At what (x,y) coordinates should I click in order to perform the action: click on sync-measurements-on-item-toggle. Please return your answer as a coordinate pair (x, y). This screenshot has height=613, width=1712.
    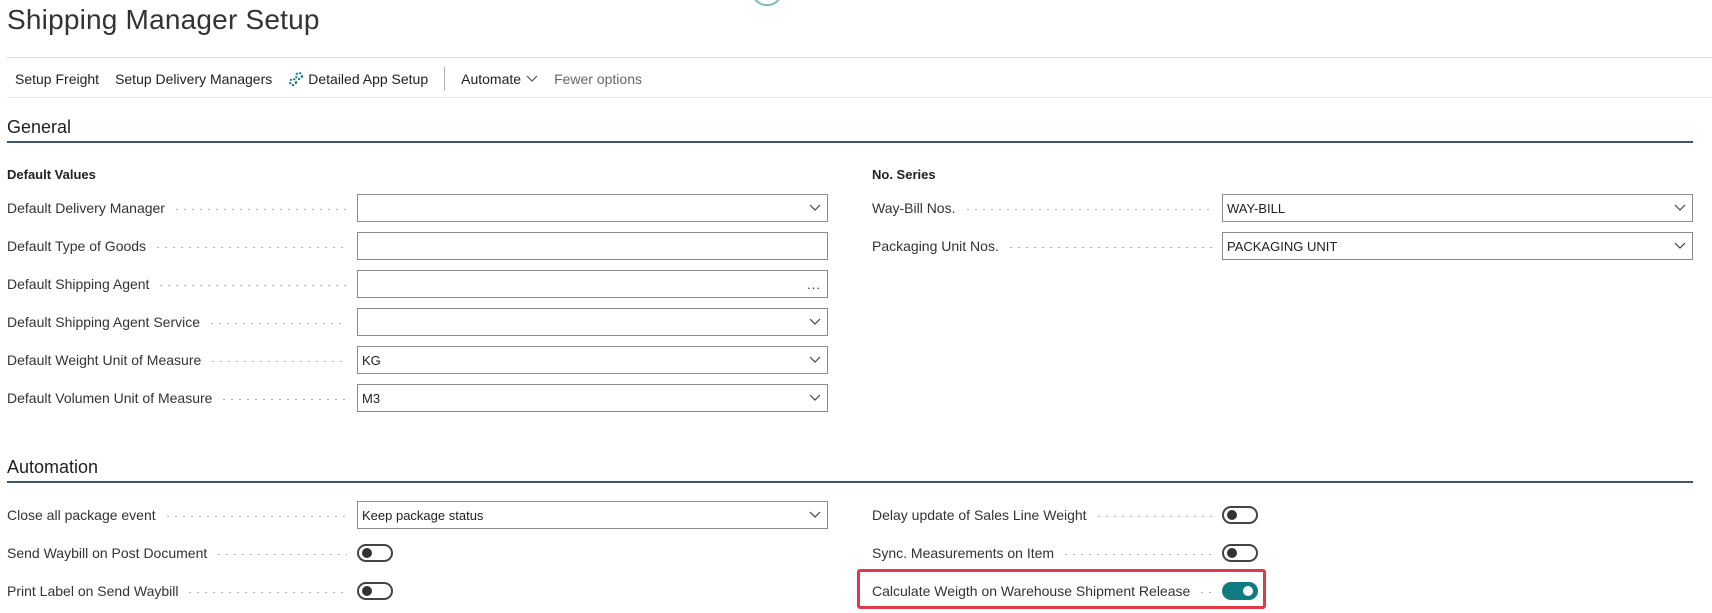
    Looking at the image, I should click on (1240, 553).